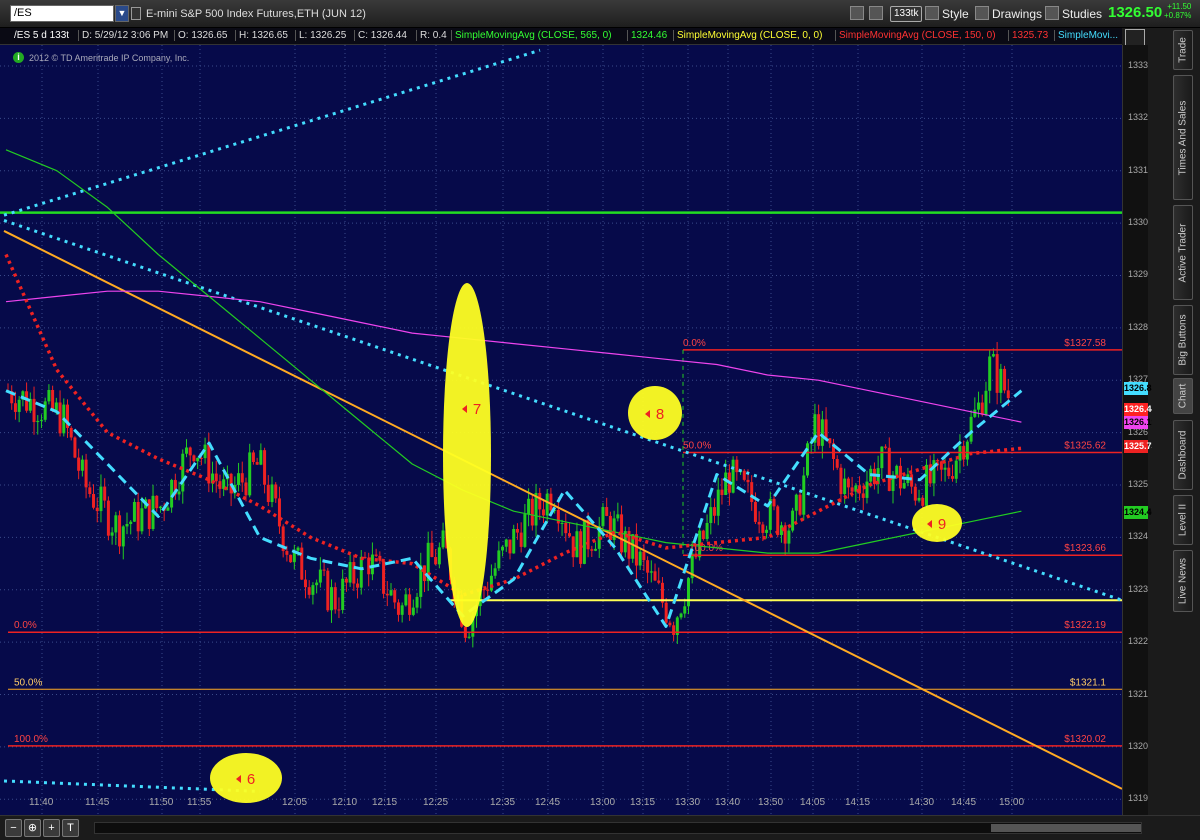 Image resolution: width=1200 pixels, height=840 pixels. What do you see at coordinates (1135, 37) in the screenshot?
I see `drawing-tool-icon` at bounding box center [1135, 37].